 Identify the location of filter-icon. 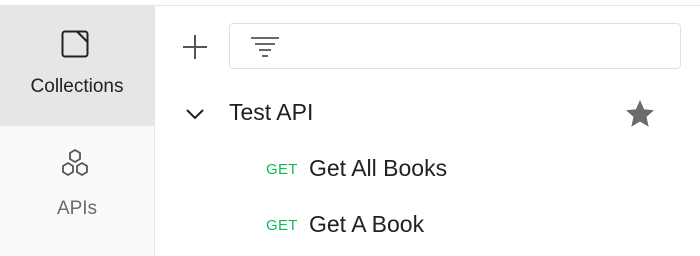
(265, 47).